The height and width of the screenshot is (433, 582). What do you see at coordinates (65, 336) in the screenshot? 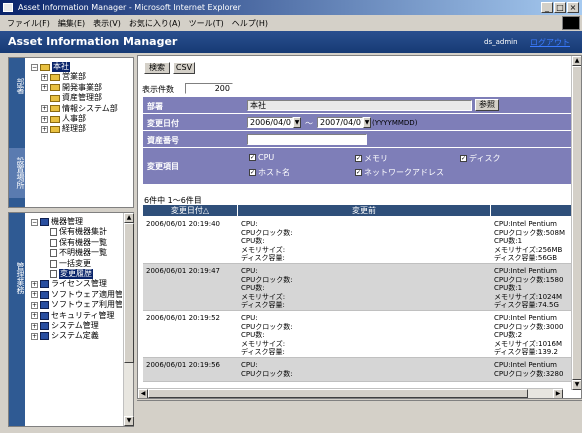
I see `tree-node: + システム定義` at bounding box center [65, 336].